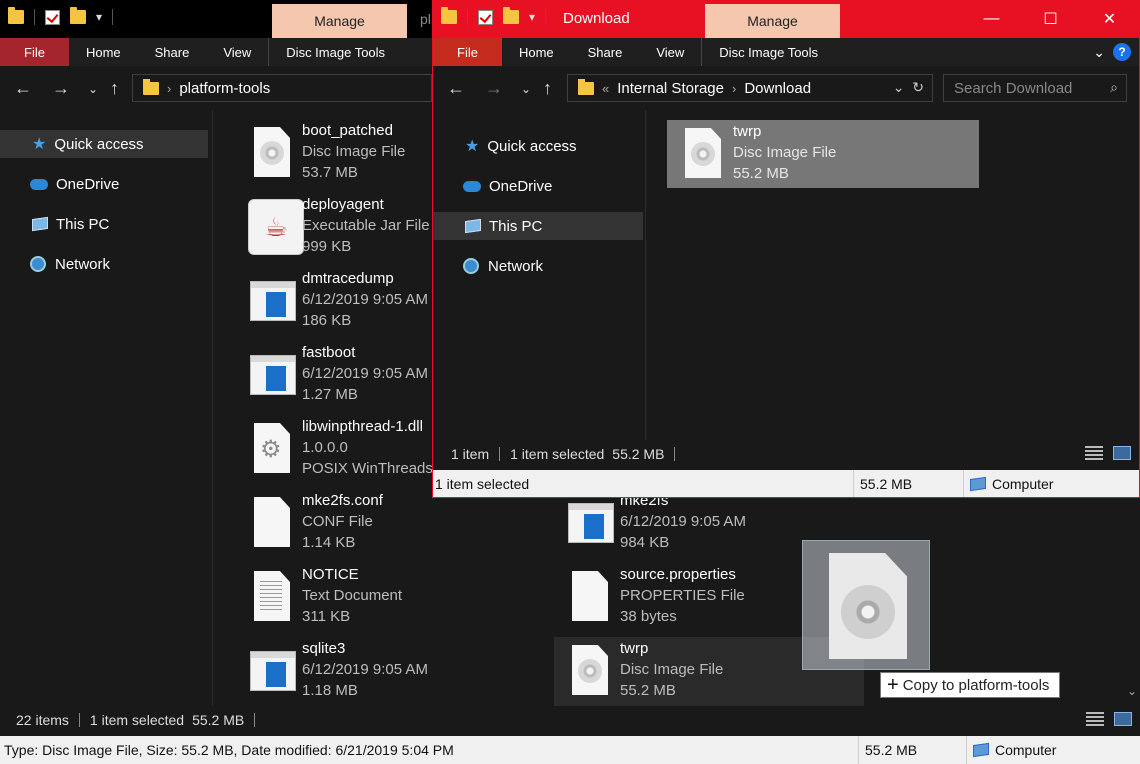  I want to click on file-version: 1.0.0.0, so click(325, 447).